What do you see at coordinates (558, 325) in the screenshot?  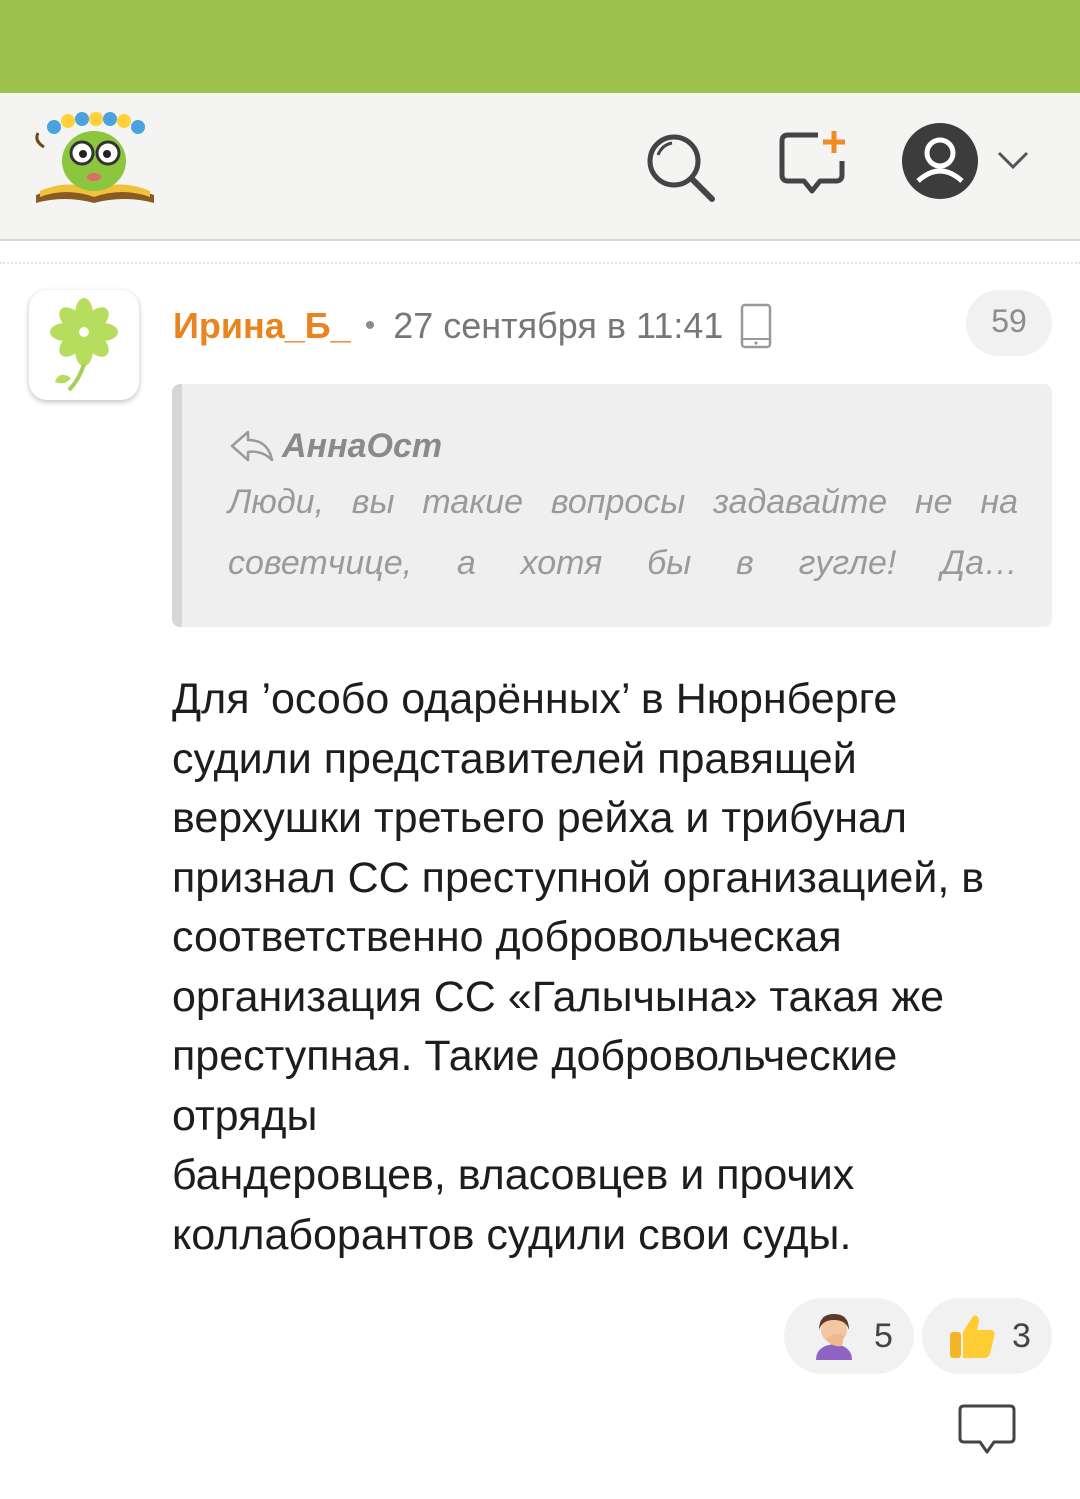 I see `post-date: 27 сентября в 11:41` at bounding box center [558, 325].